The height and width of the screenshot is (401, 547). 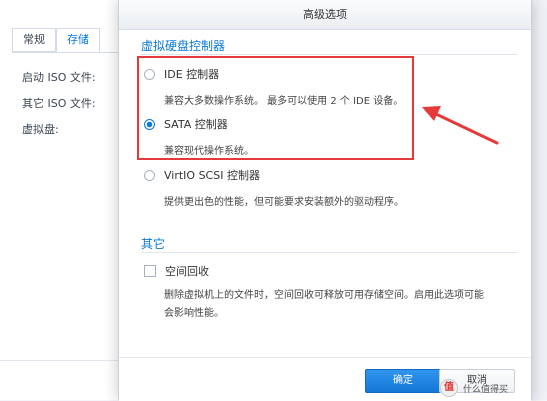 I want to click on tab-bar: 常规 存储, so click(x=56, y=40).